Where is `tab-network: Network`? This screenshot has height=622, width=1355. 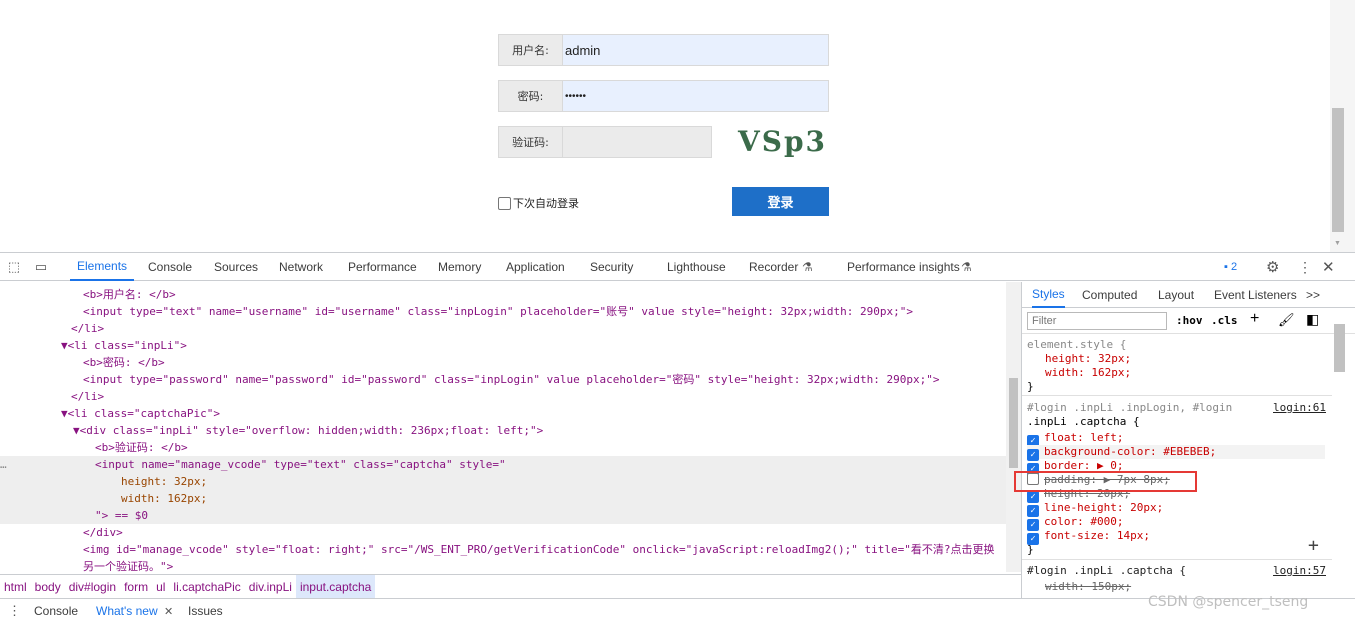
tab-network: Network is located at coordinates (301, 267).